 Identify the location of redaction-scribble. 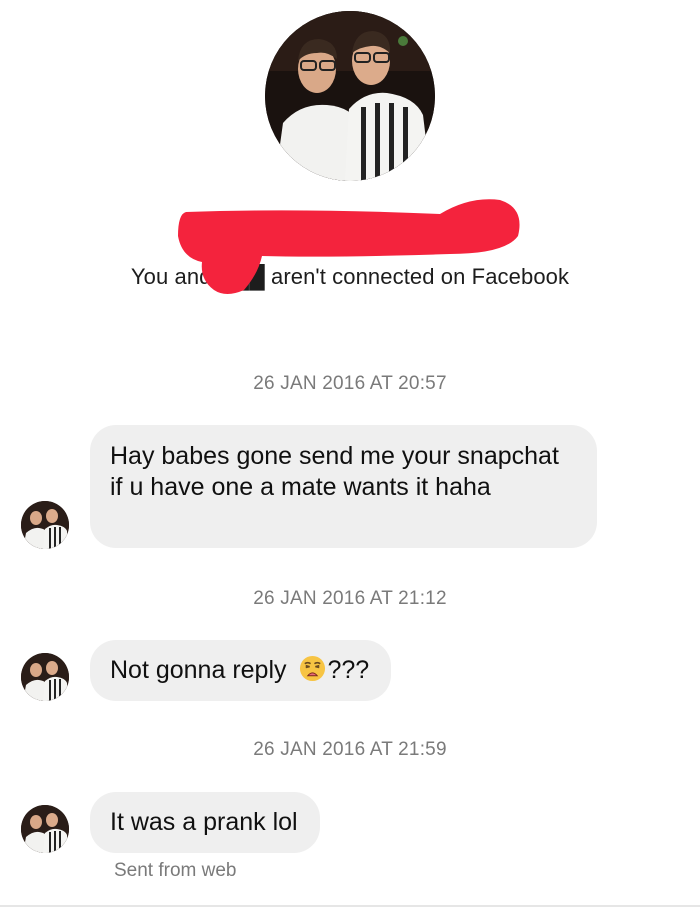
(349, 246).